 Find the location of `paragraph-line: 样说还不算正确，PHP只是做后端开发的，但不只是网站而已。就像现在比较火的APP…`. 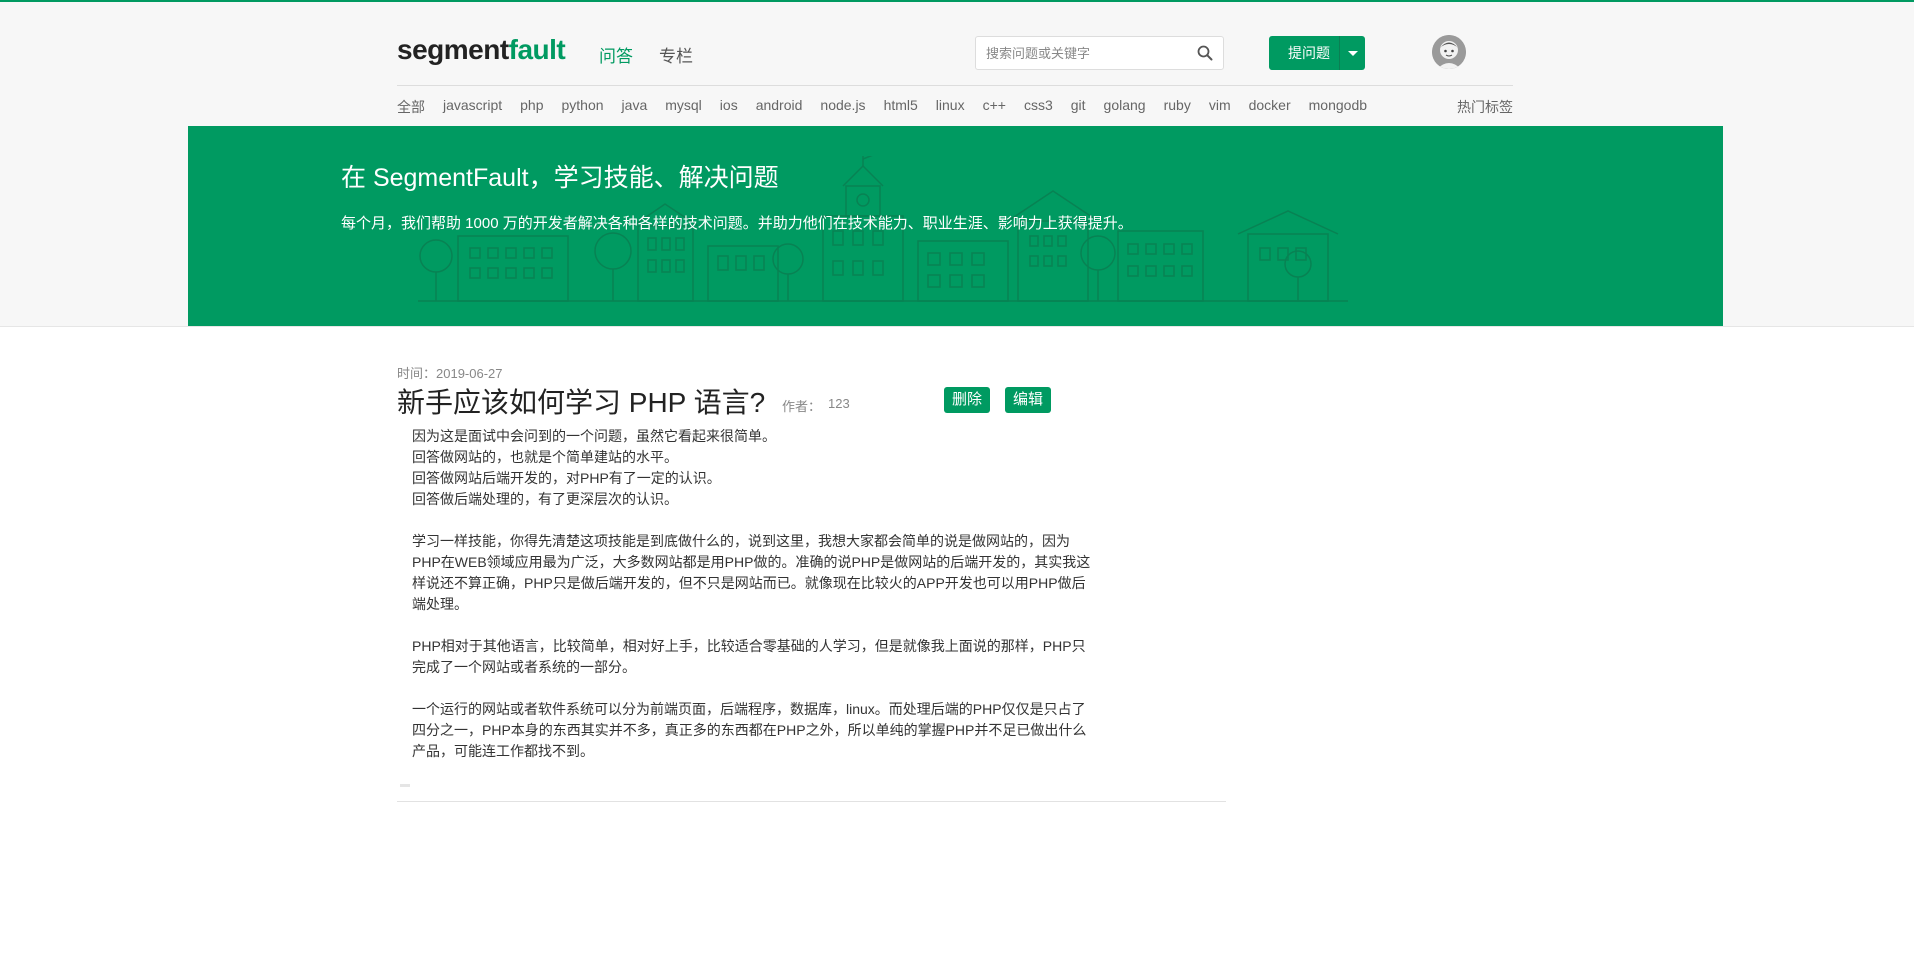

paragraph-line: 样说还不算正确，PHP只是做后端开发的，但不只是网站而已。就像现在比较火的APP… is located at coordinates (749, 583).